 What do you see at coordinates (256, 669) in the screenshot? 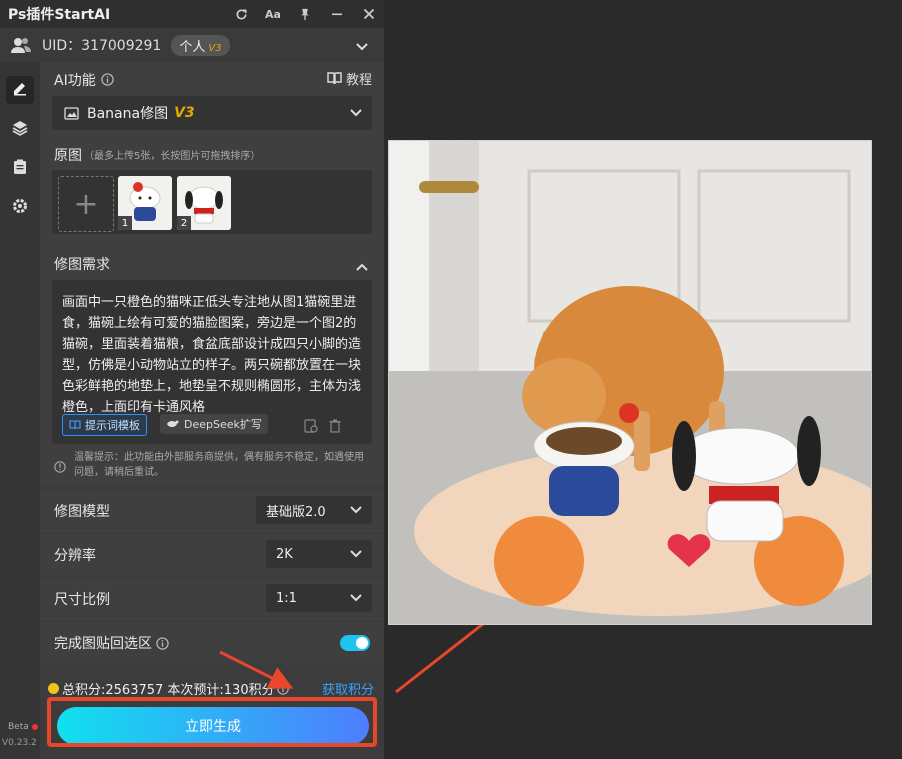
I see `arrow-to-points` at bounding box center [256, 669].